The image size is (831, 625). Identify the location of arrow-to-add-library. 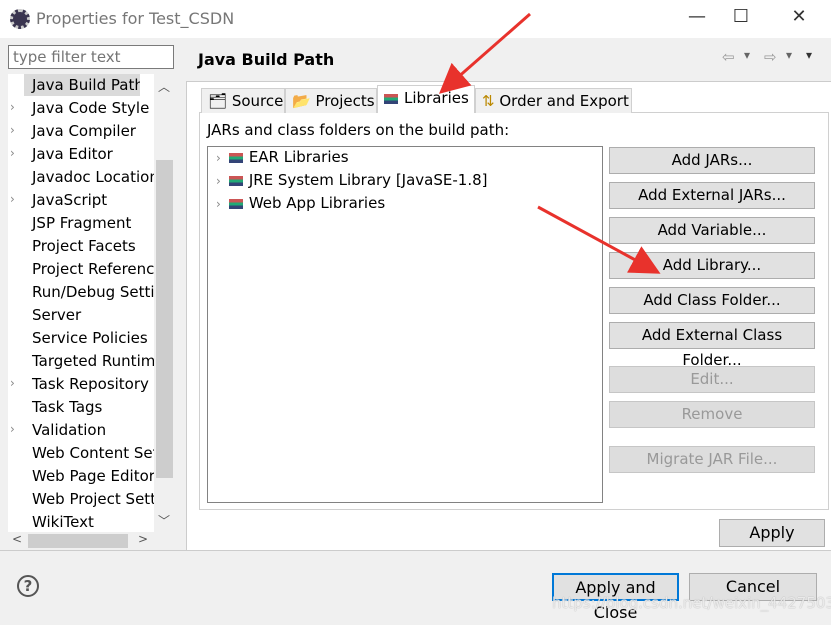
(599, 239).